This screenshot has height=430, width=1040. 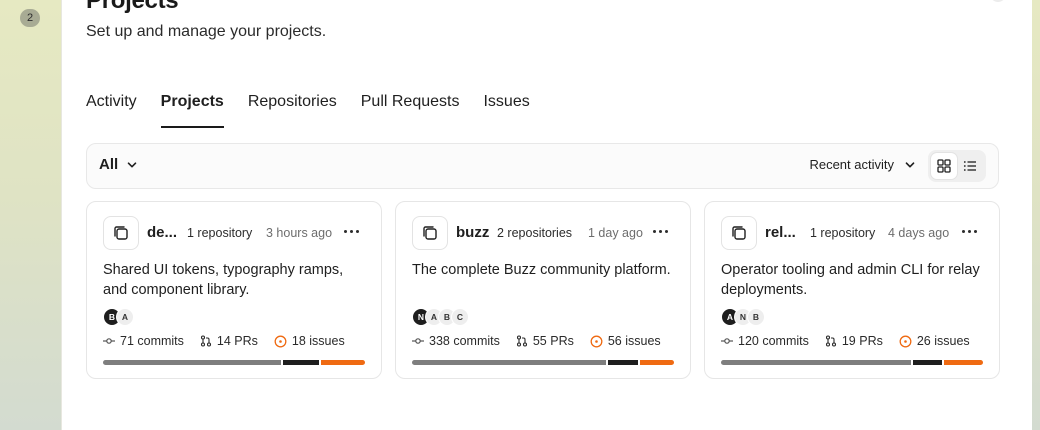 I want to click on prs-stat: 55 PRs, so click(x=545, y=341).